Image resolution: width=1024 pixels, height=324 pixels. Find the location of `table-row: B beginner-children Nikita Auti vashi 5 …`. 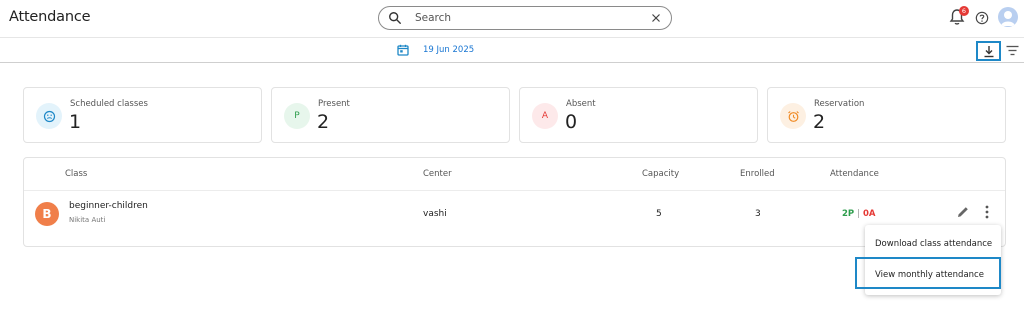

table-row: B beginner-children Nikita Auti vashi 5 … is located at coordinates (514, 214).